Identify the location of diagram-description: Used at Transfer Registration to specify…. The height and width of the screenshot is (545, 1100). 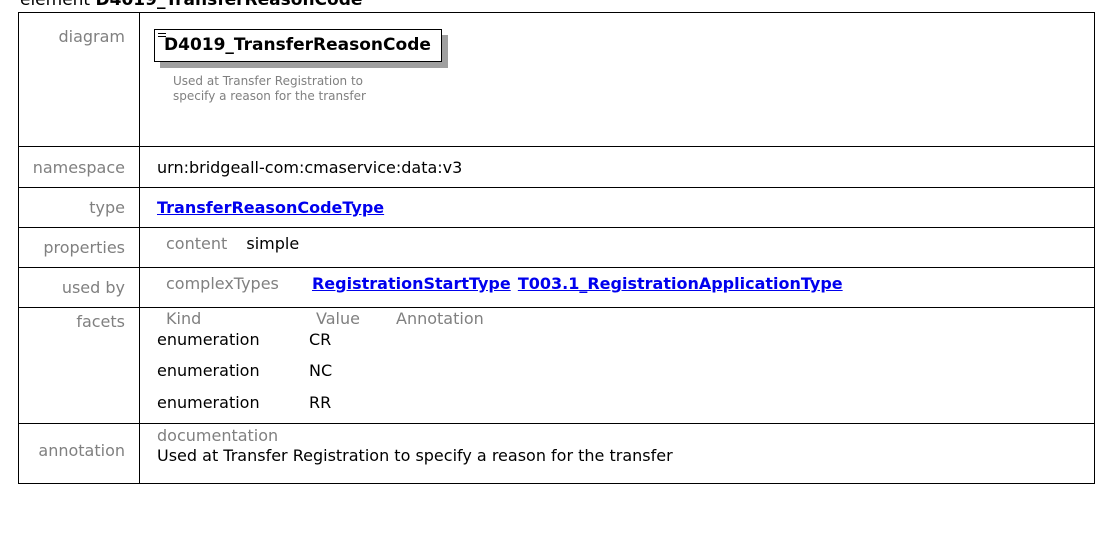
(633, 89).